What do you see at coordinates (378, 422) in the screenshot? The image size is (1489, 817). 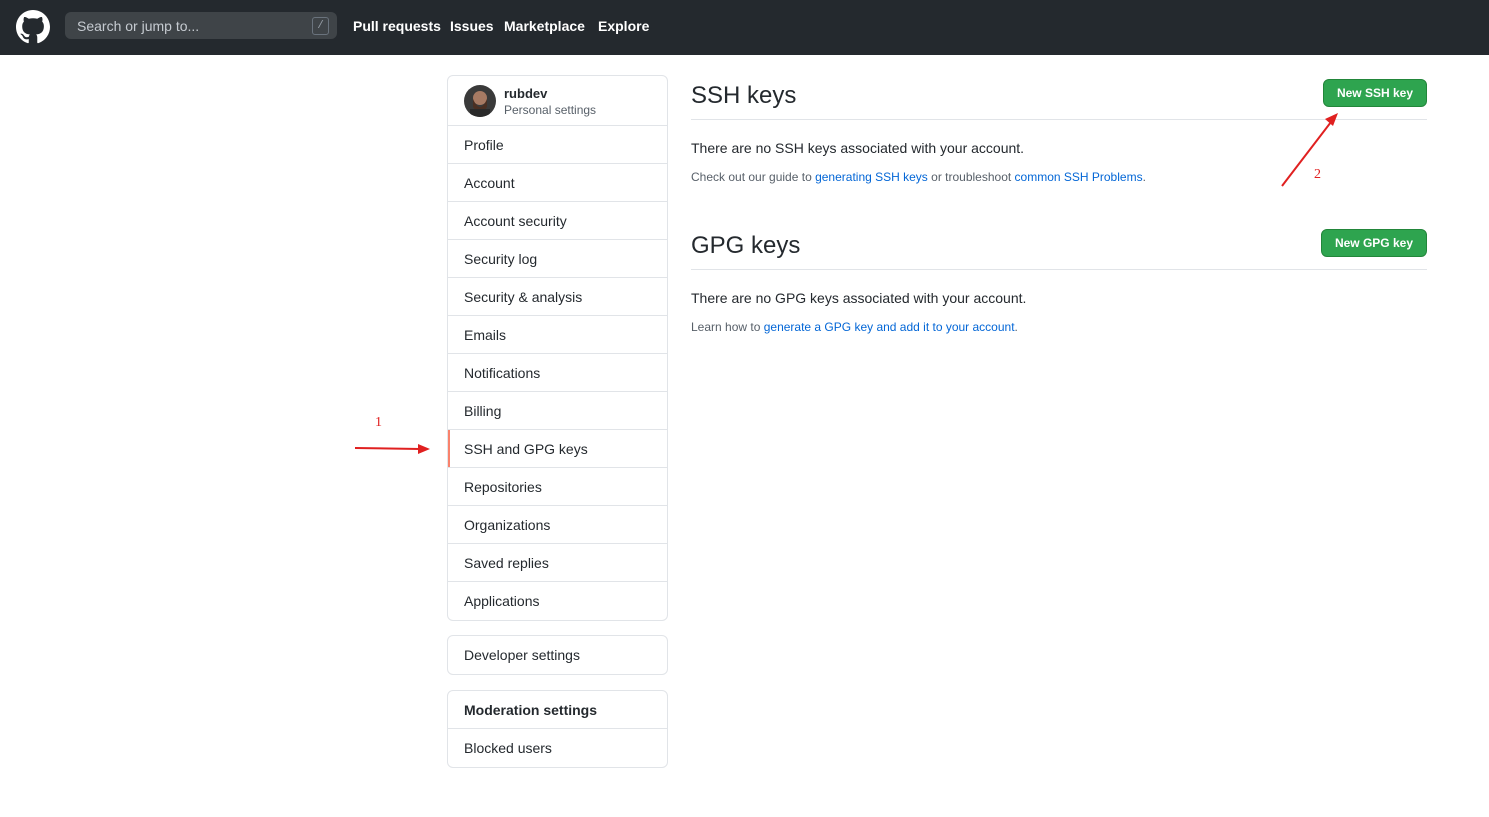 I see `annotation-label-1: 1` at bounding box center [378, 422].